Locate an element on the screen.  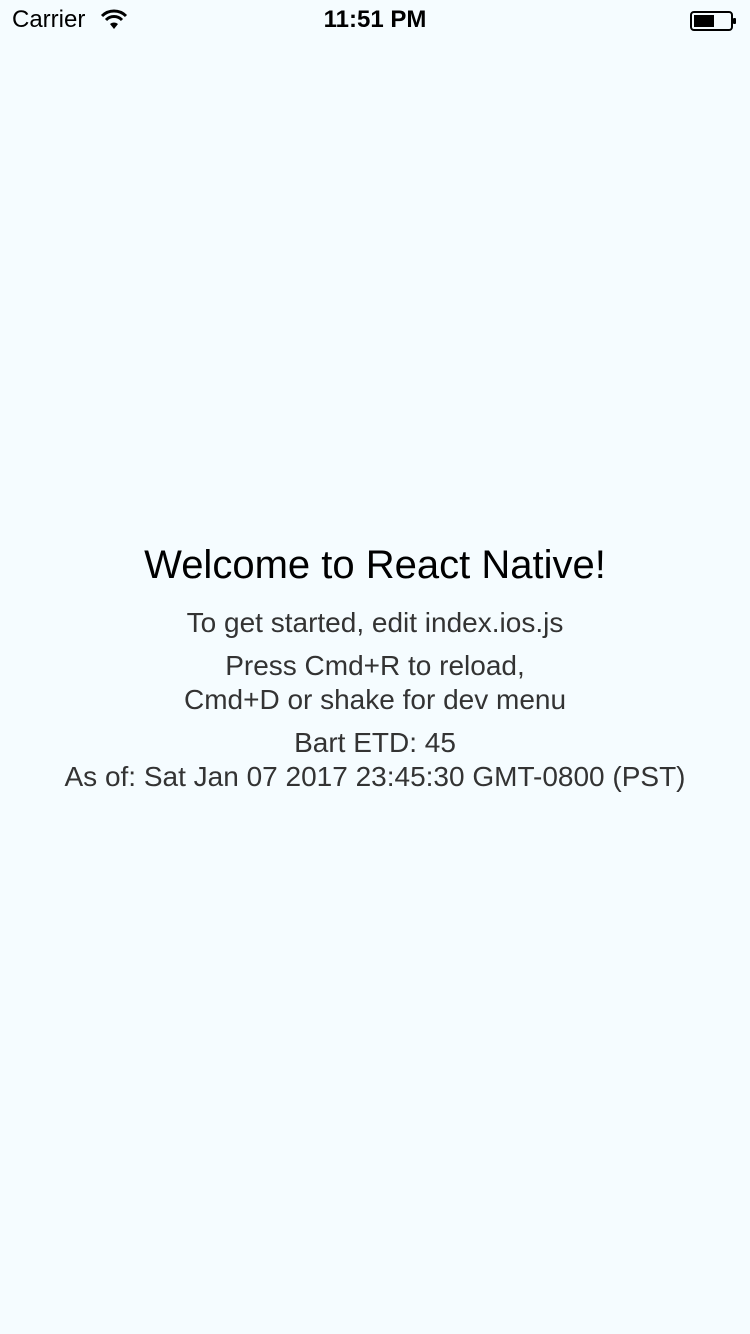
bart-etd-text: Bart ETD: 45 is located at coordinates (375, 742).